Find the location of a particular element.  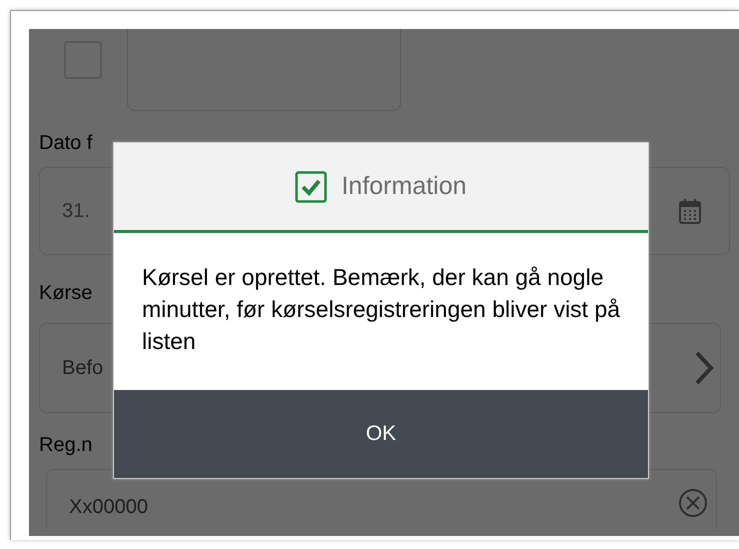

clear-icon is located at coordinates (693, 503).